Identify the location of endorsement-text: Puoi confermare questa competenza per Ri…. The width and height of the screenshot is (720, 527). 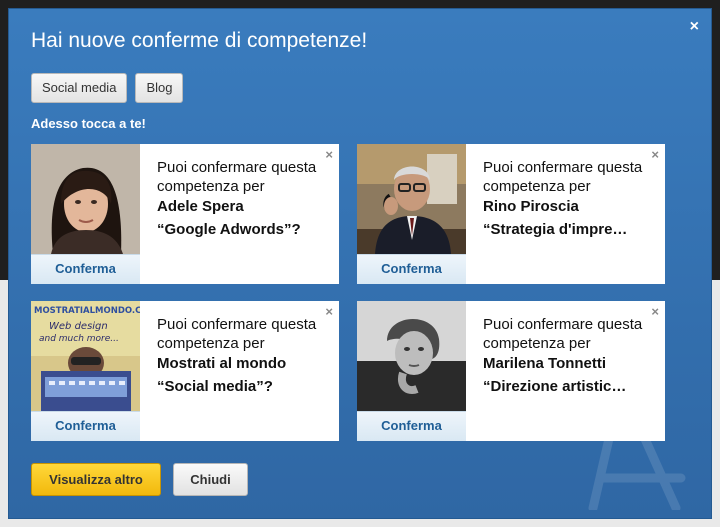
(569, 198).